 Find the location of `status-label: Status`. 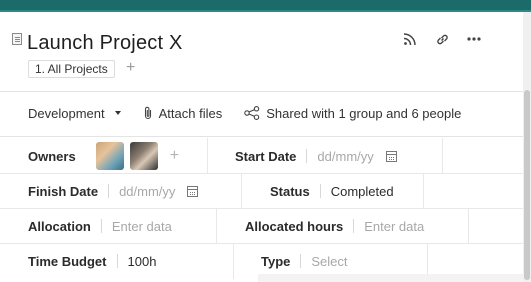

status-label: Status is located at coordinates (290, 191).